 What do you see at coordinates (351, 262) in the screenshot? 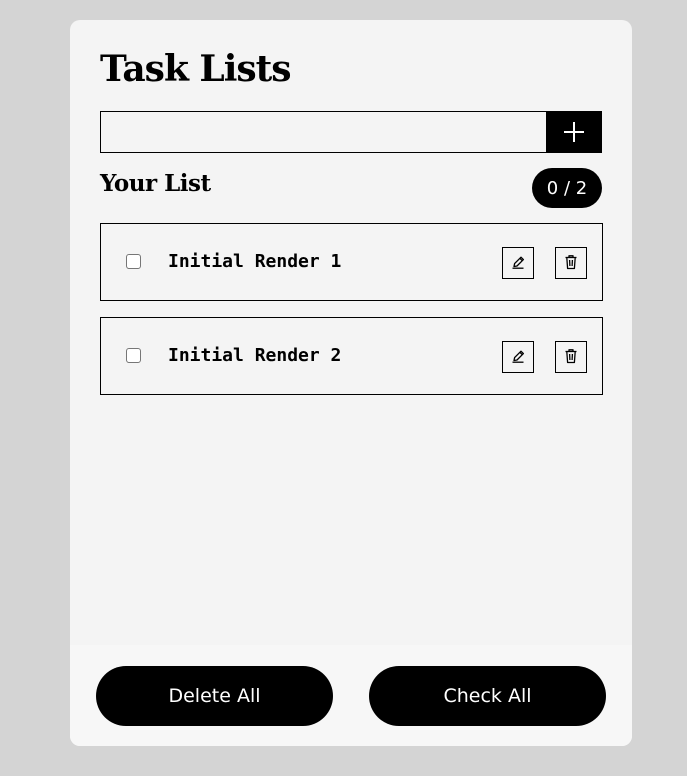
I see `task-item: Initial Render 1` at bounding box center [351, 262].